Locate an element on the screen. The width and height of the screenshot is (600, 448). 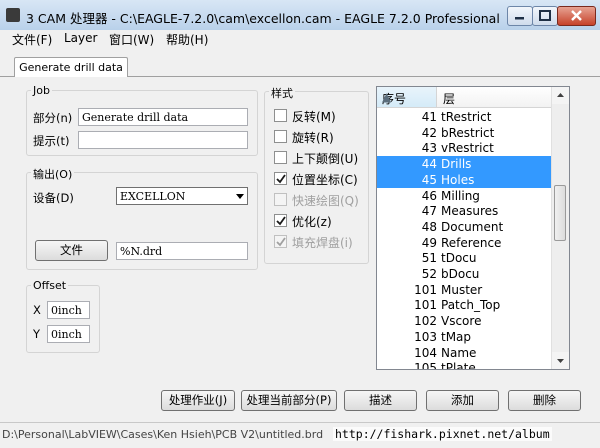
section-input: Generate drill data is located at coordinates (163, 117).